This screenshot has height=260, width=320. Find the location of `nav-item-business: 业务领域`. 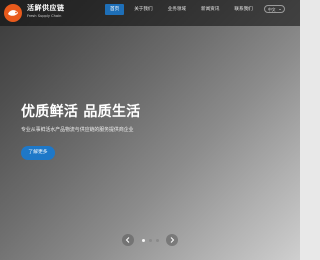

nav-item-business: 业务领域 is located at coordinates (177, 9).